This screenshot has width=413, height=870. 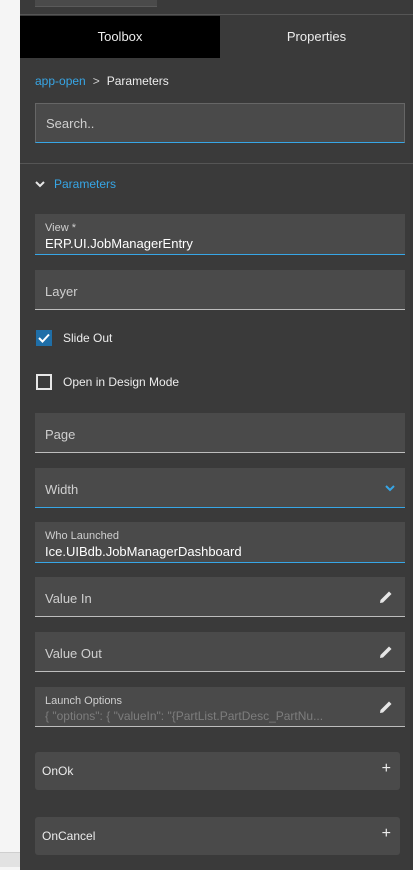 What do you see at coordinates (137, 81) in the screenshot?
I see `breadcrumb-current: Parameters` at bounding box center [137, 81].